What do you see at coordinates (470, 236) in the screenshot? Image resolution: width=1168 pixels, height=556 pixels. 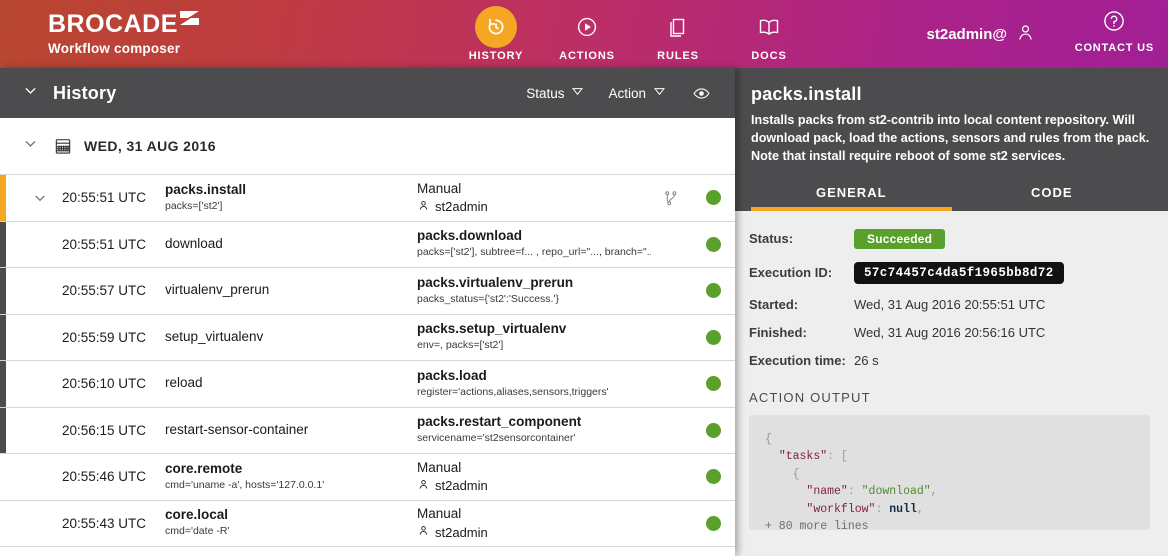 I see `row-action-name: packs.download` at bounding box center [470, 236].